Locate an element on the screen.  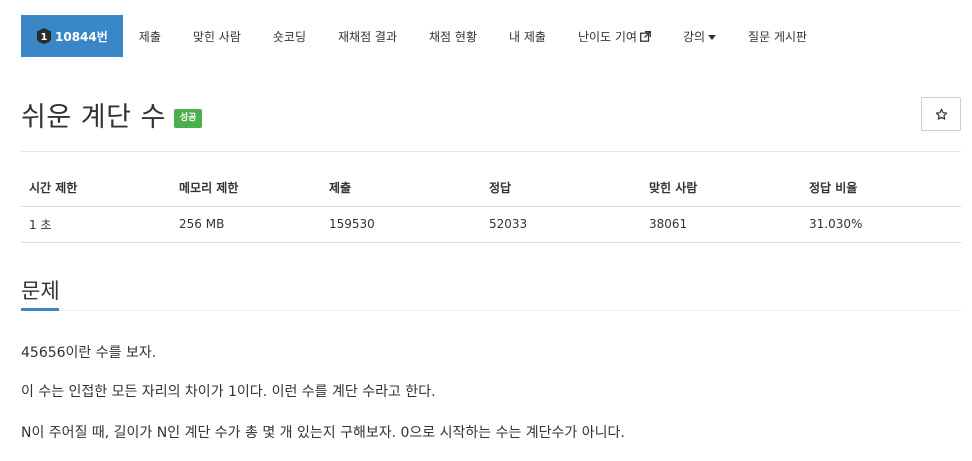
section-divider is located at coordinates (491, 310).